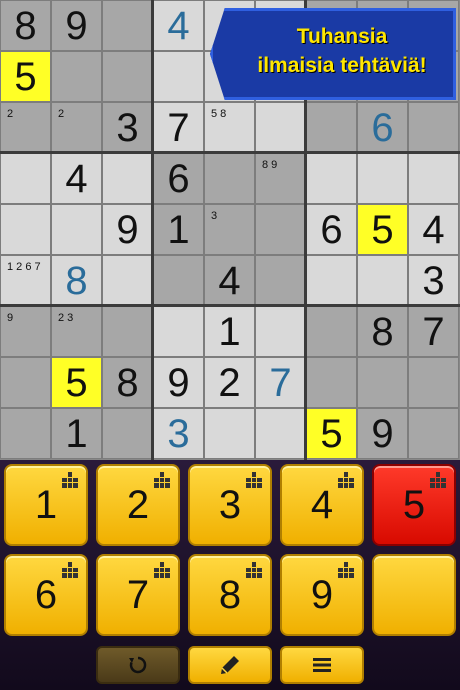  What do you see at coordinates (127, 127) in the screenshot?
I see `cell-r3c3: 3` at bounding box center [127, 127].